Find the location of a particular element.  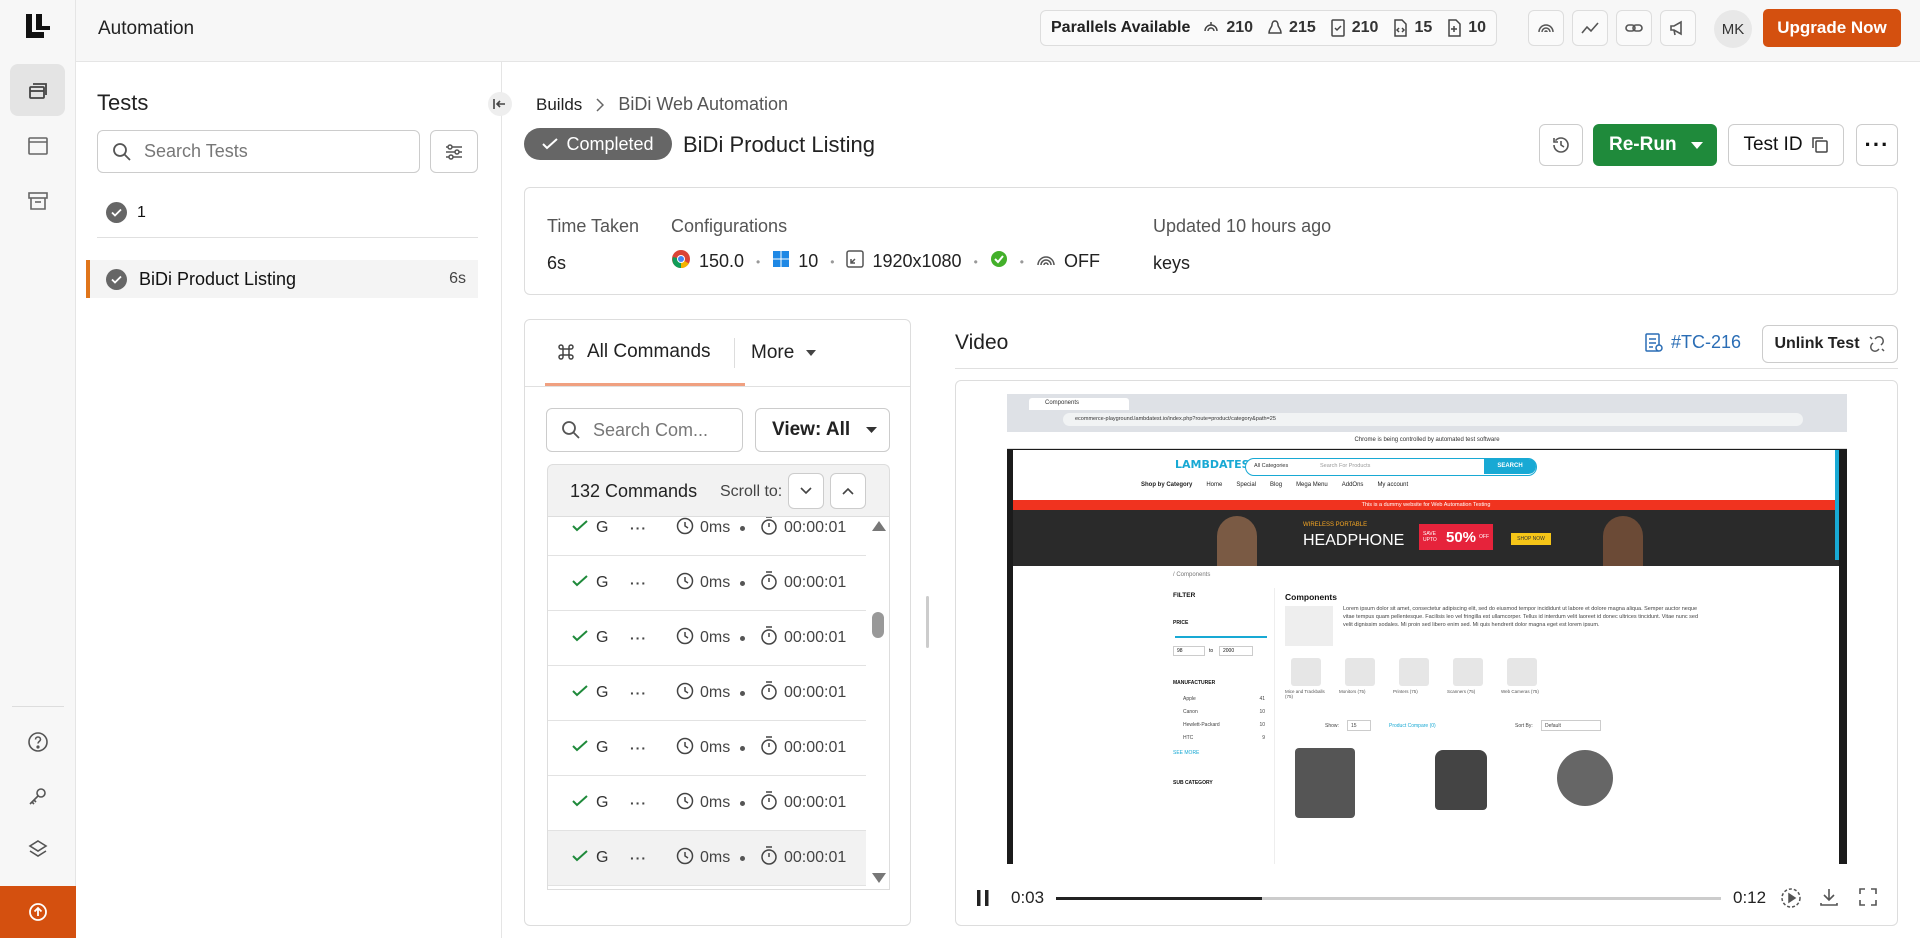

upgrade-now-button: Upgrade Now is located at coordinates (1832, 28).